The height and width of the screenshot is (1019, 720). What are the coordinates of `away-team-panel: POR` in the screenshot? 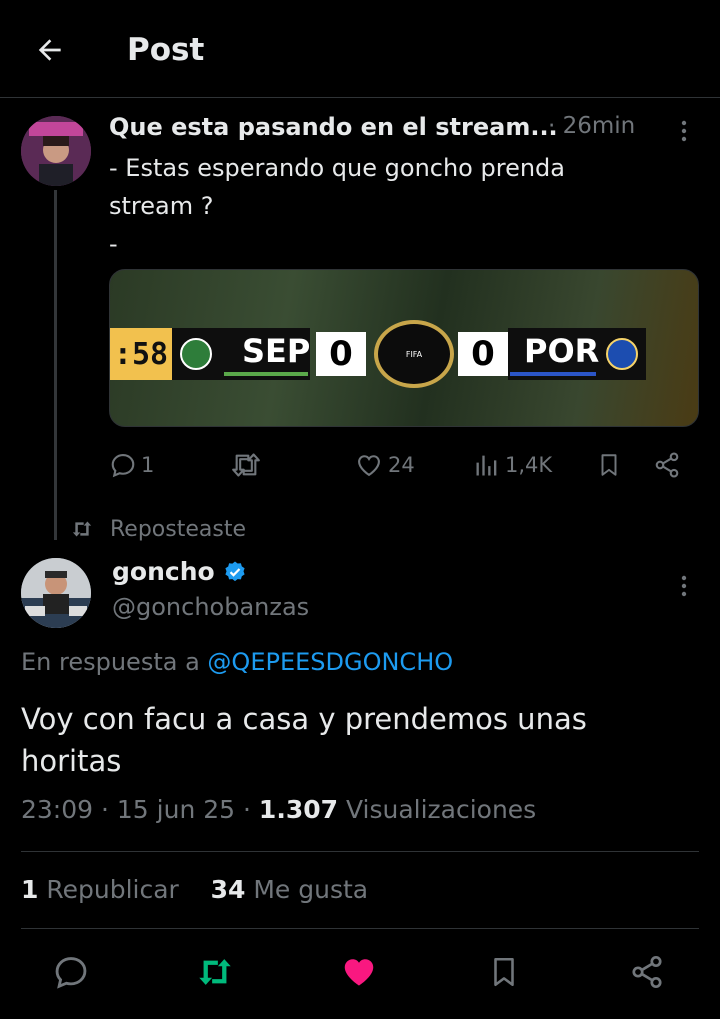 It's located at (577, 354).